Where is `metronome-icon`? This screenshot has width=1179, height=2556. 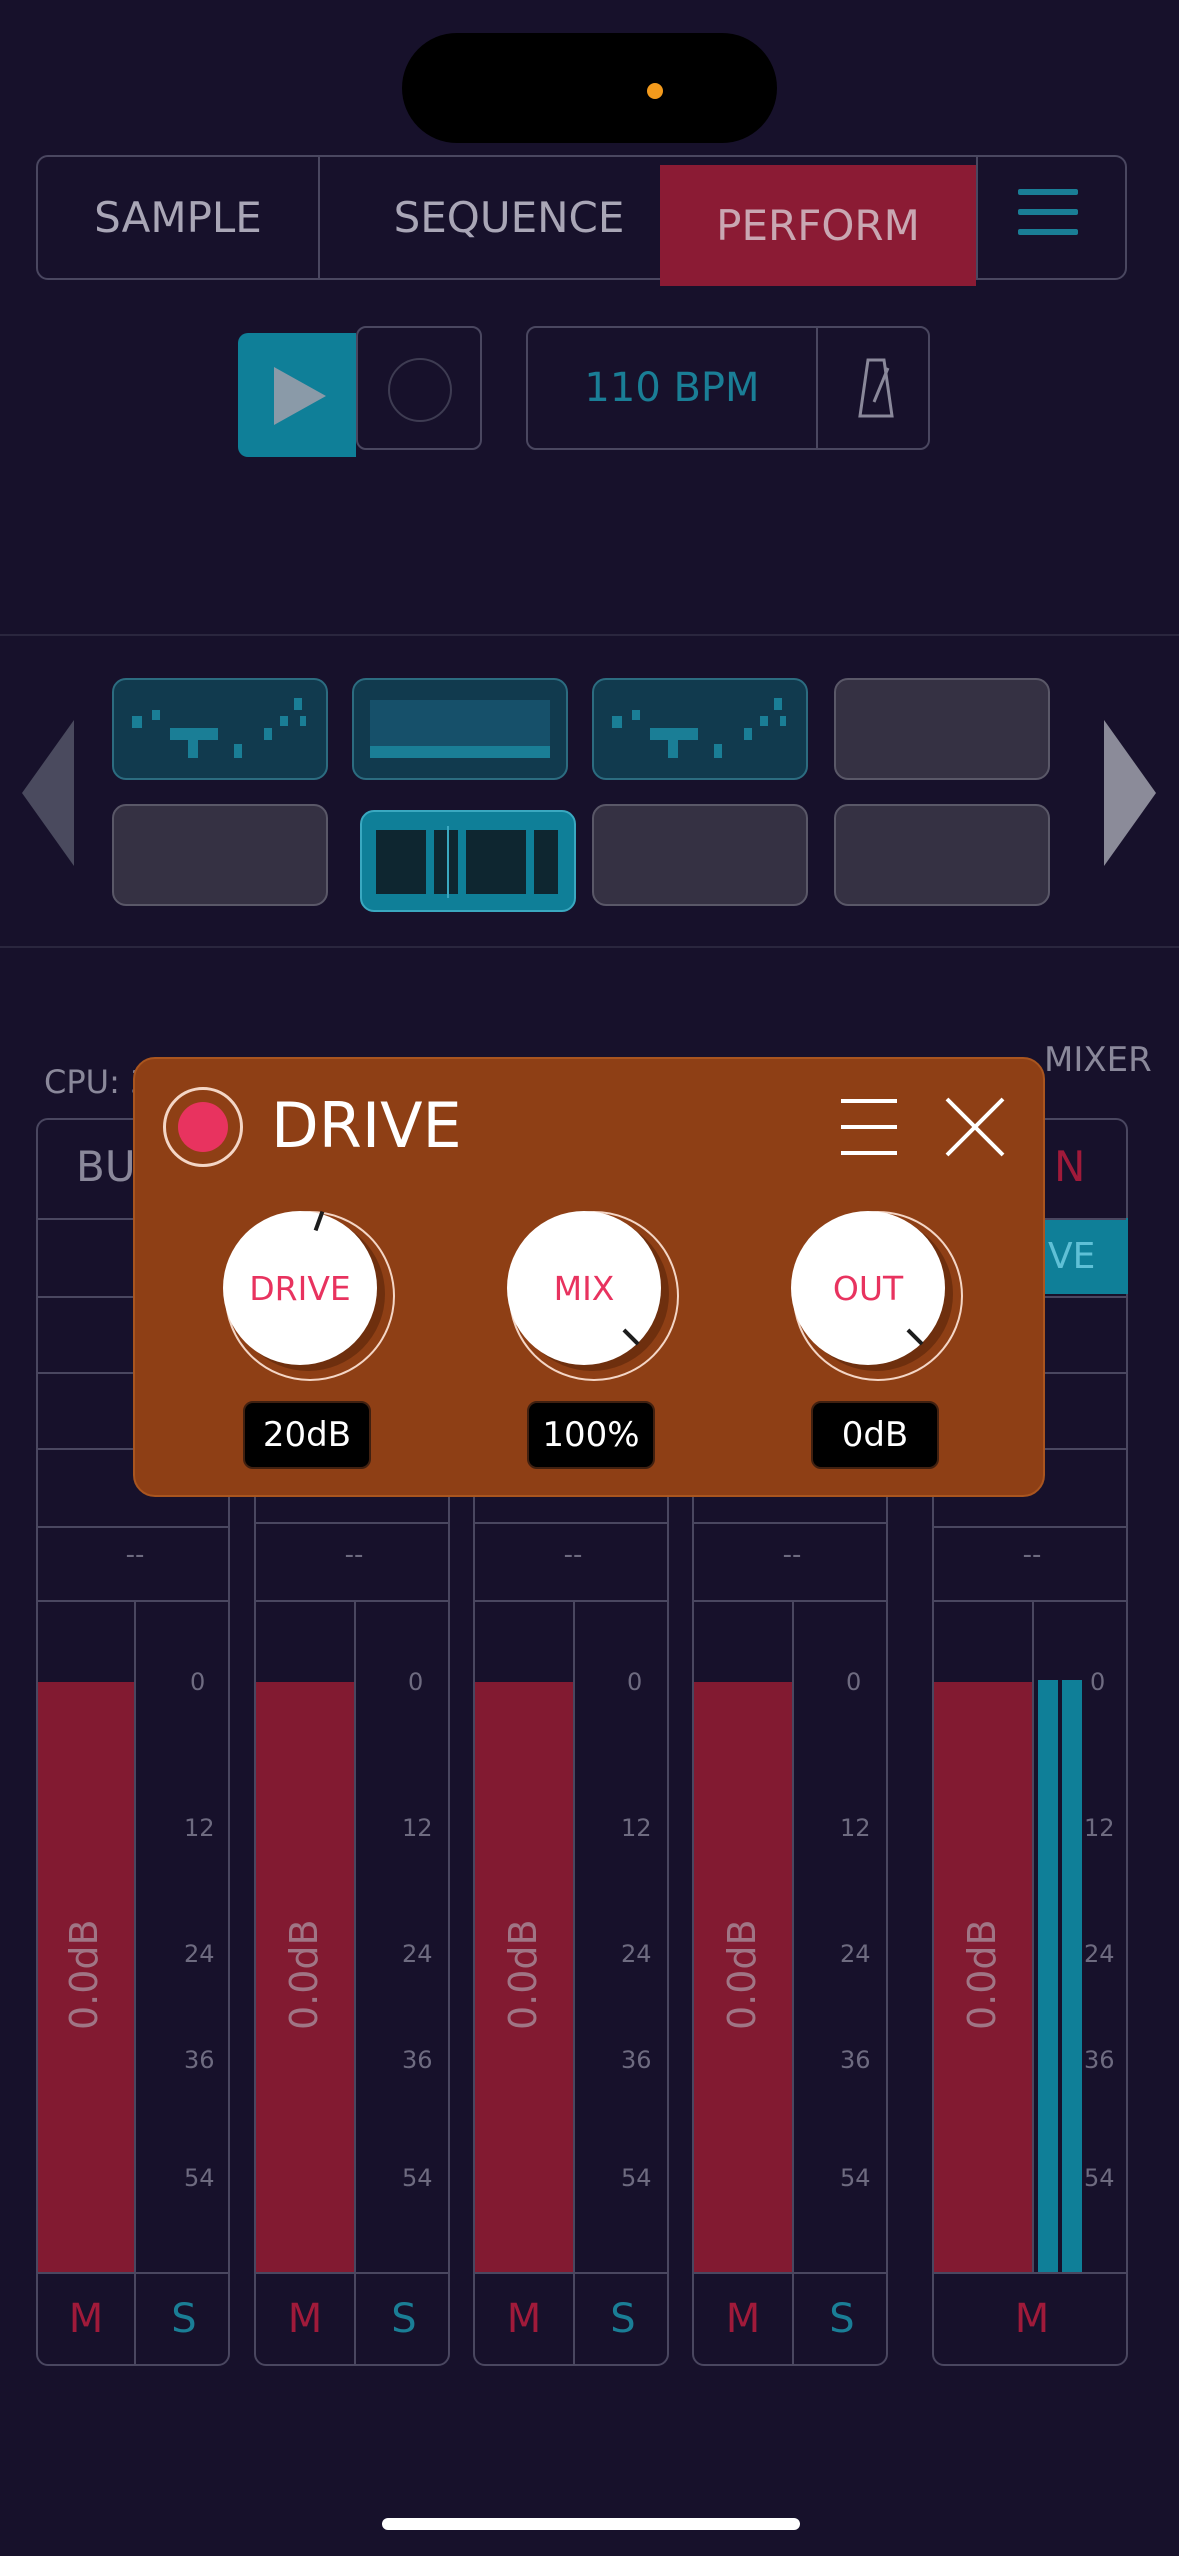
metronome-icon is located at coordinates (876, 388).